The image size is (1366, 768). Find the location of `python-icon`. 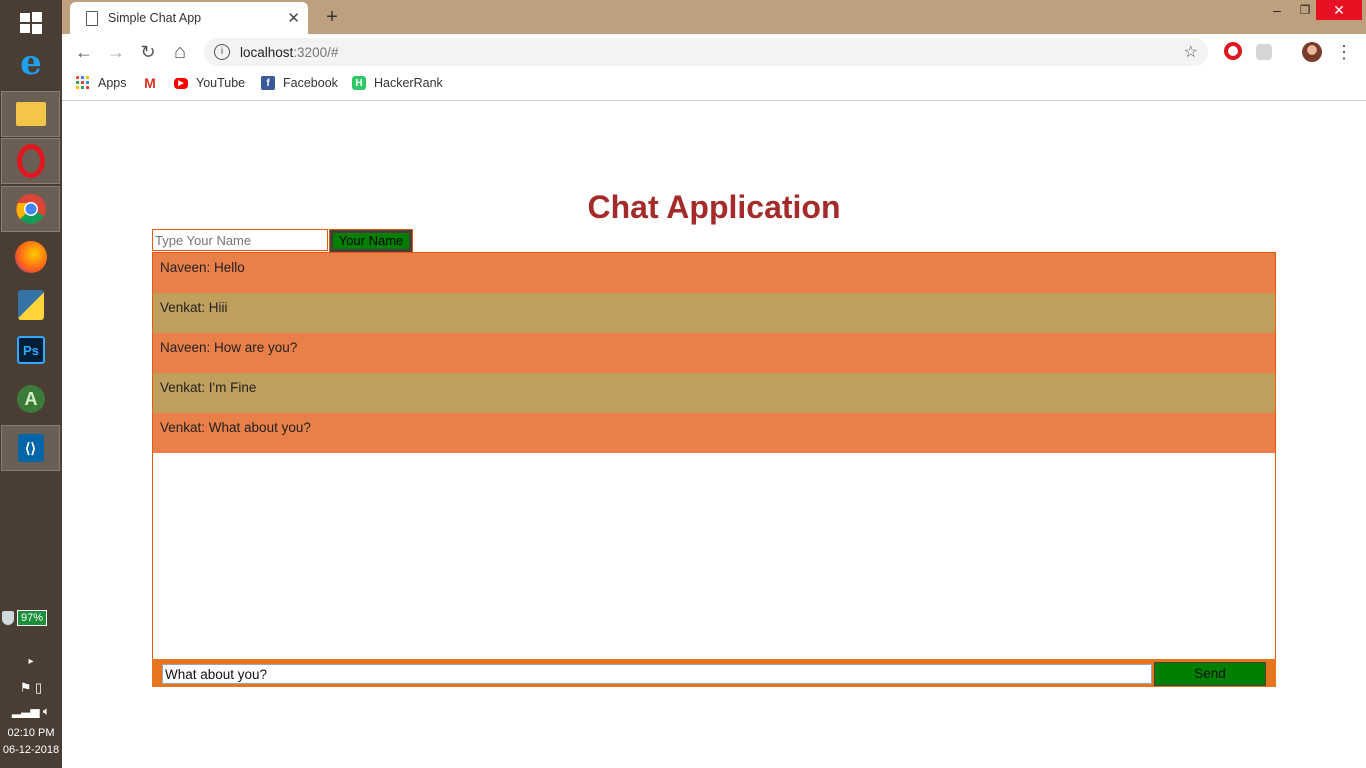

python-icon is located at coordinates (31, 305).